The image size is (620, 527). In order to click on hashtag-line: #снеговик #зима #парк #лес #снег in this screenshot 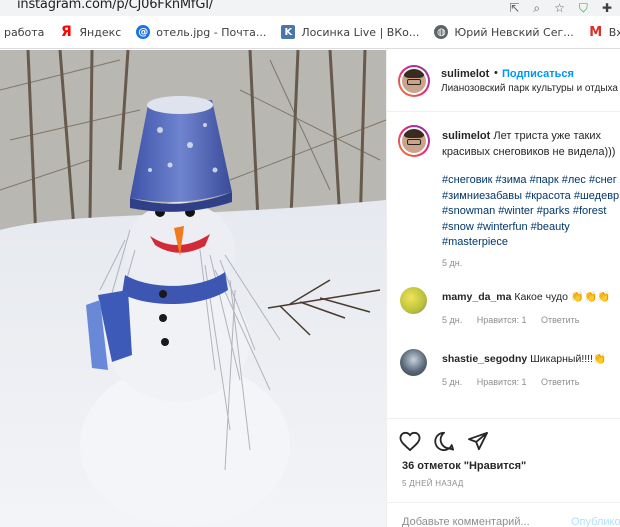, I will do `click(531, 181)`.